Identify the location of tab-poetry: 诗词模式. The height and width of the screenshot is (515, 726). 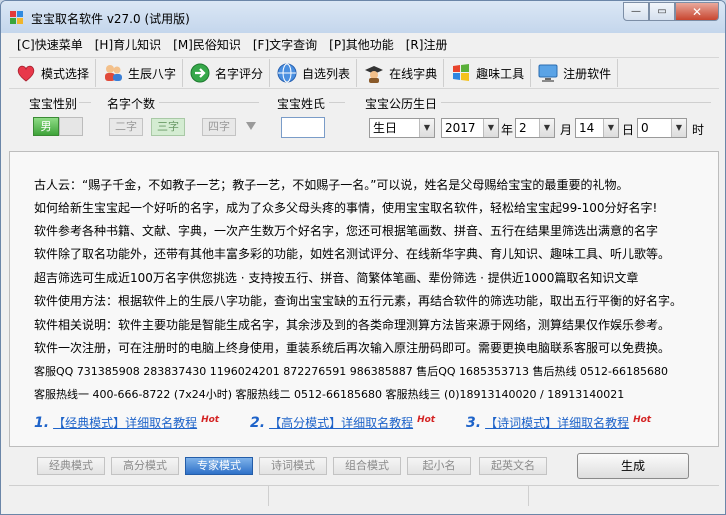
(293, 466).